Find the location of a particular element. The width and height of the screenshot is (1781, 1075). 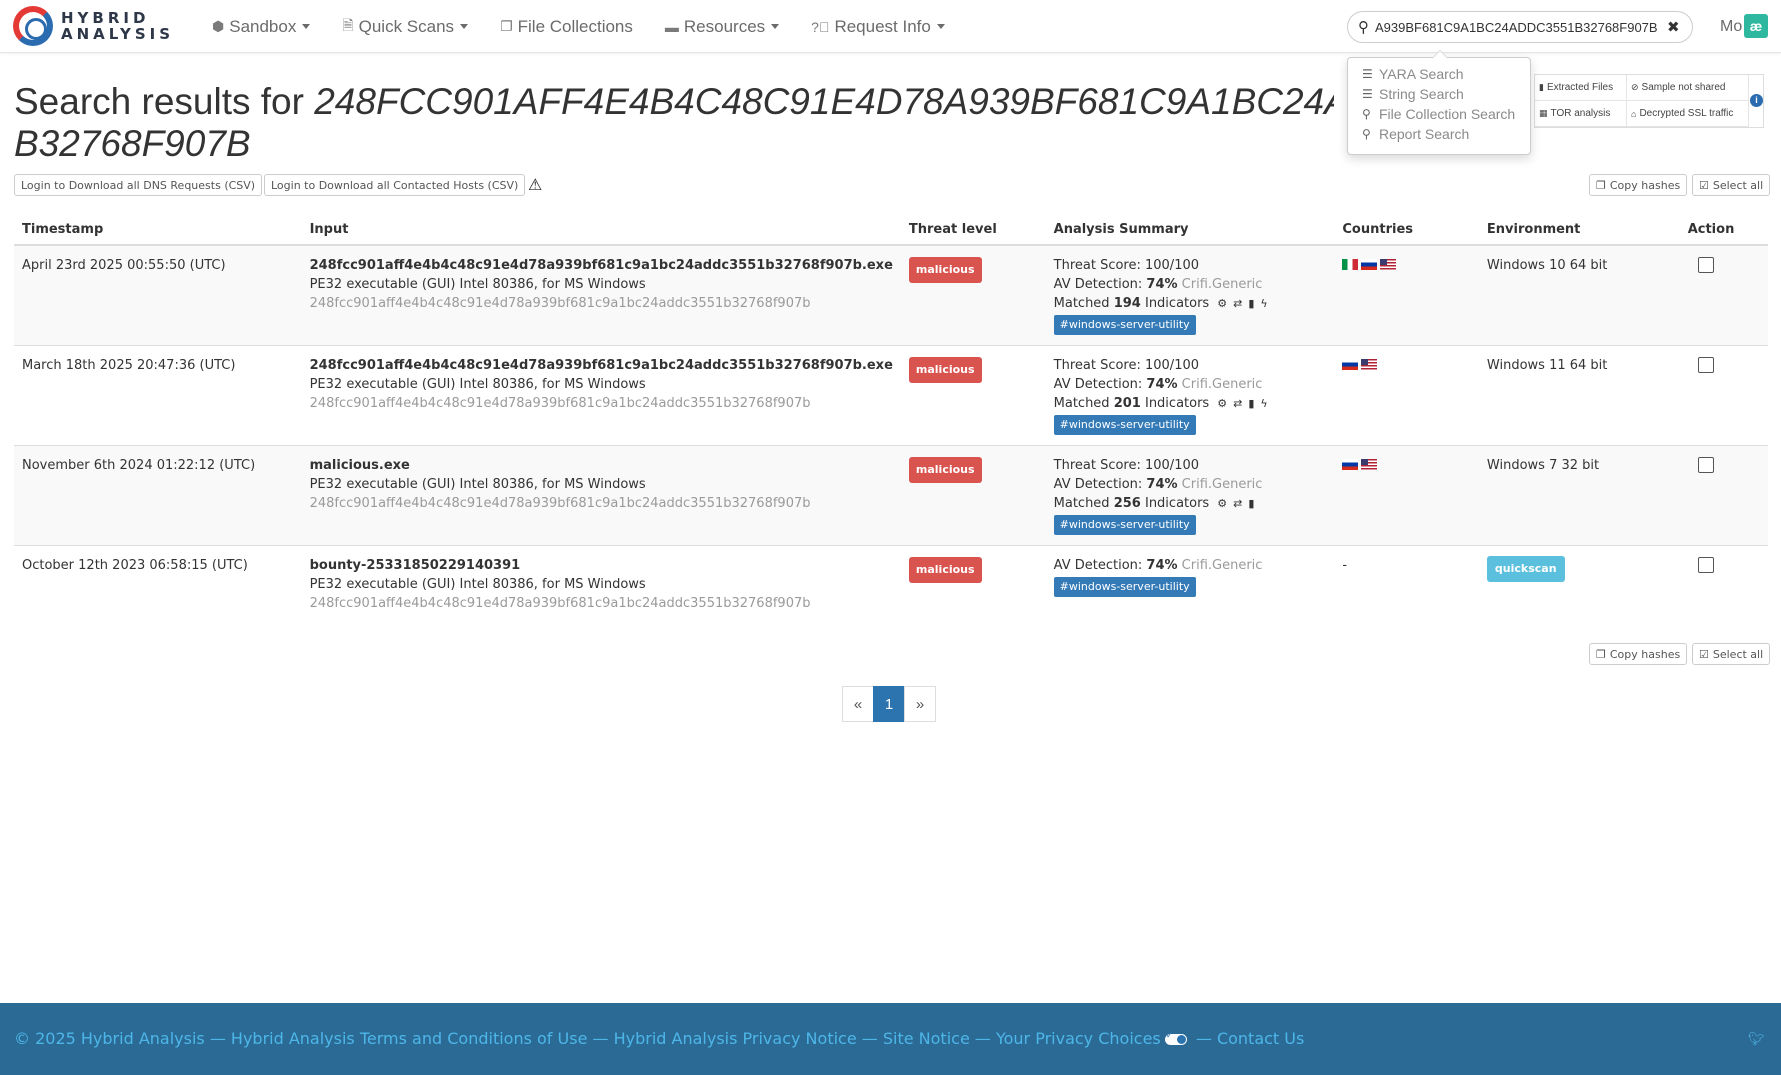

twitter-icon: 🐦︎ is located at coordinates (1756, 1039).